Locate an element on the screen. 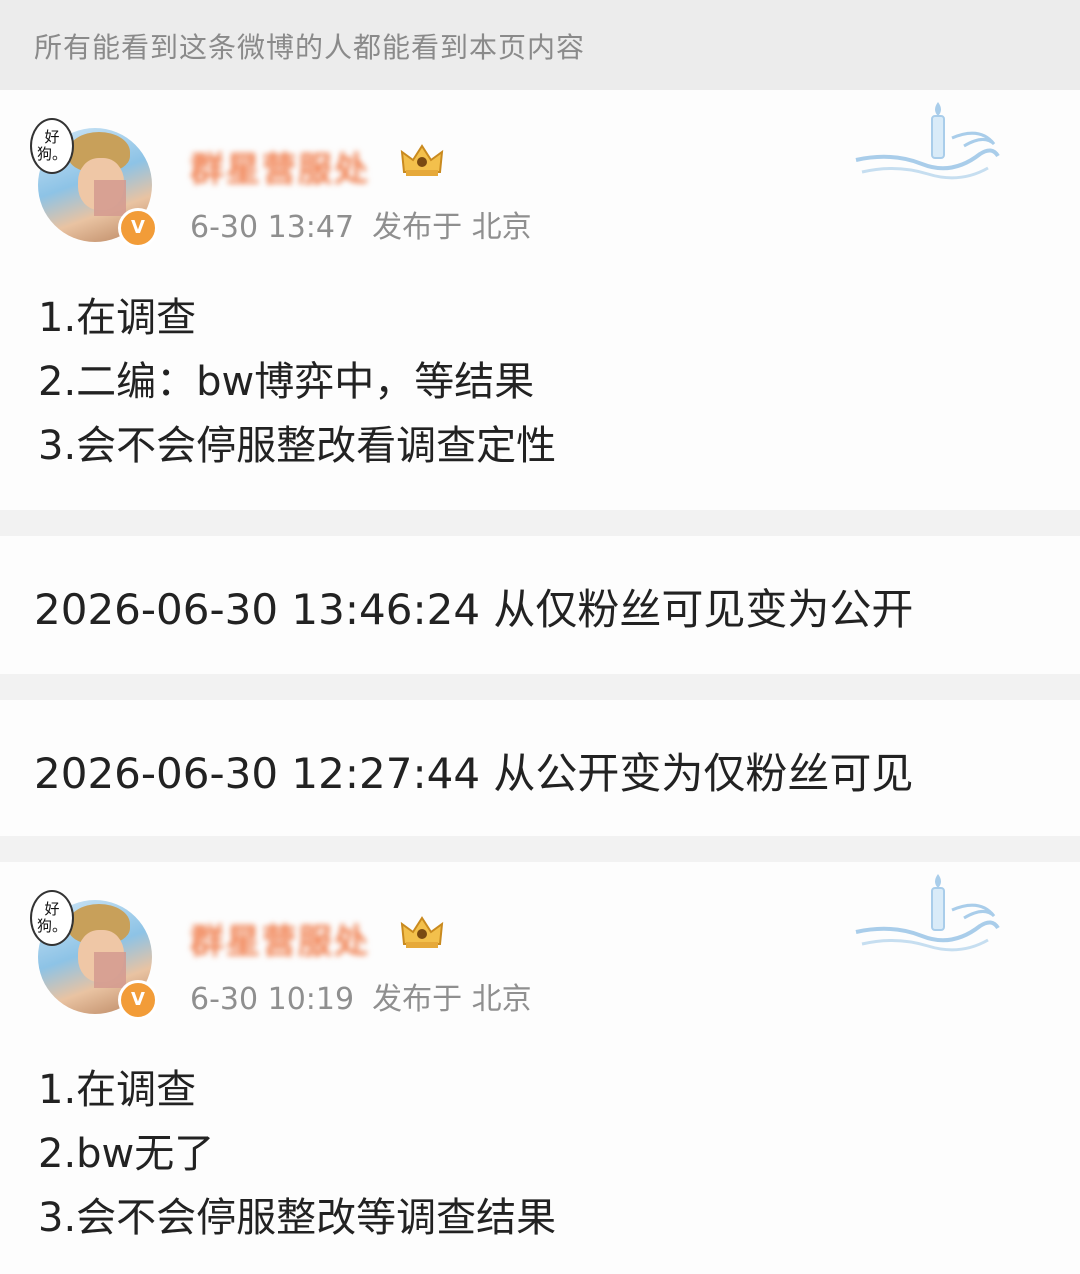  post-content: 1.在调查 2.bw无了 3.会不会停服整改等调查结果 is located at coordinates (297, 1154).